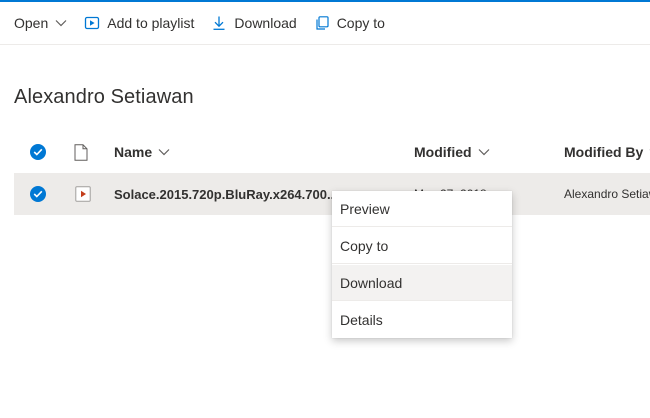  Describe the element at coordinates (265, 23) in the screenshot. I see `download-label: Download` at that location.